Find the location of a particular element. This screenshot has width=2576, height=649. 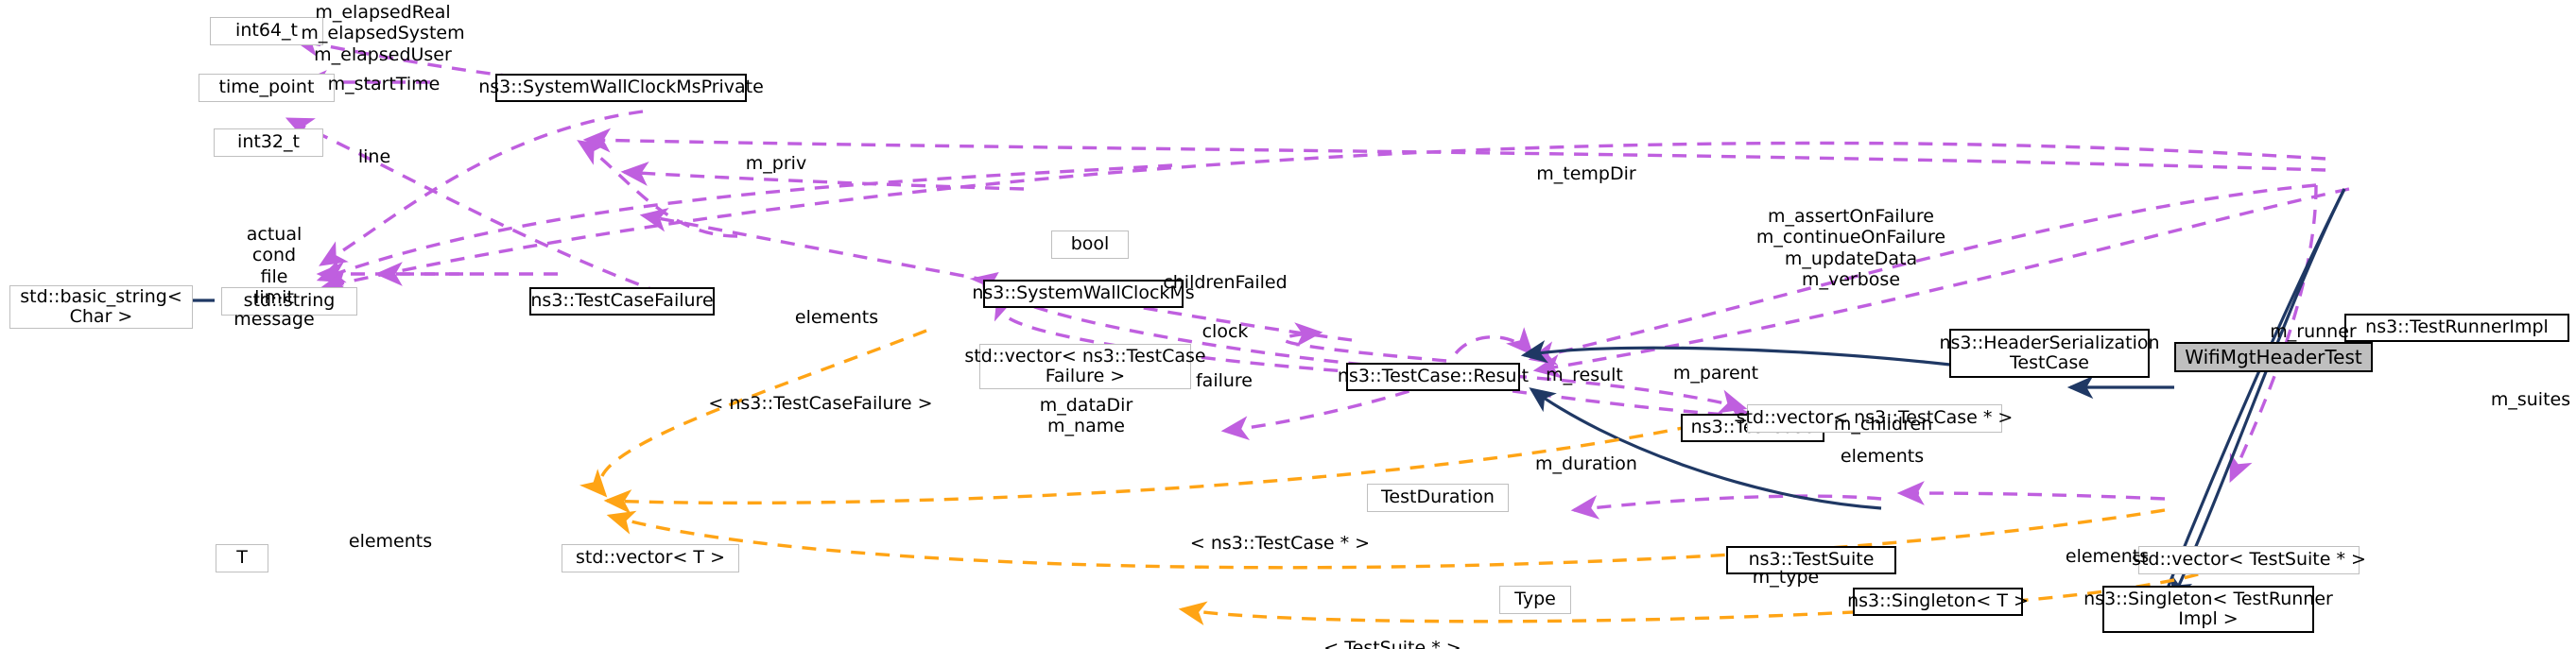

edge-vectsptr-testsuite is located at coordinates (2031, 493).